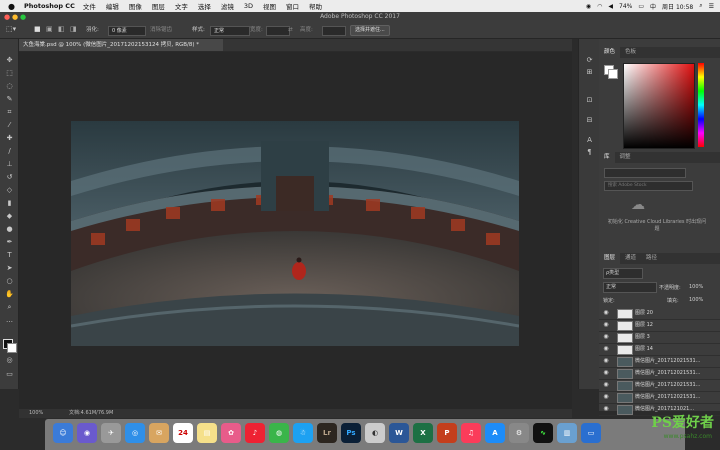  What do you see at coordinates (13, 6) in the screenshot?
I see `apple-icon: ●` at bounding box center [13, 6].